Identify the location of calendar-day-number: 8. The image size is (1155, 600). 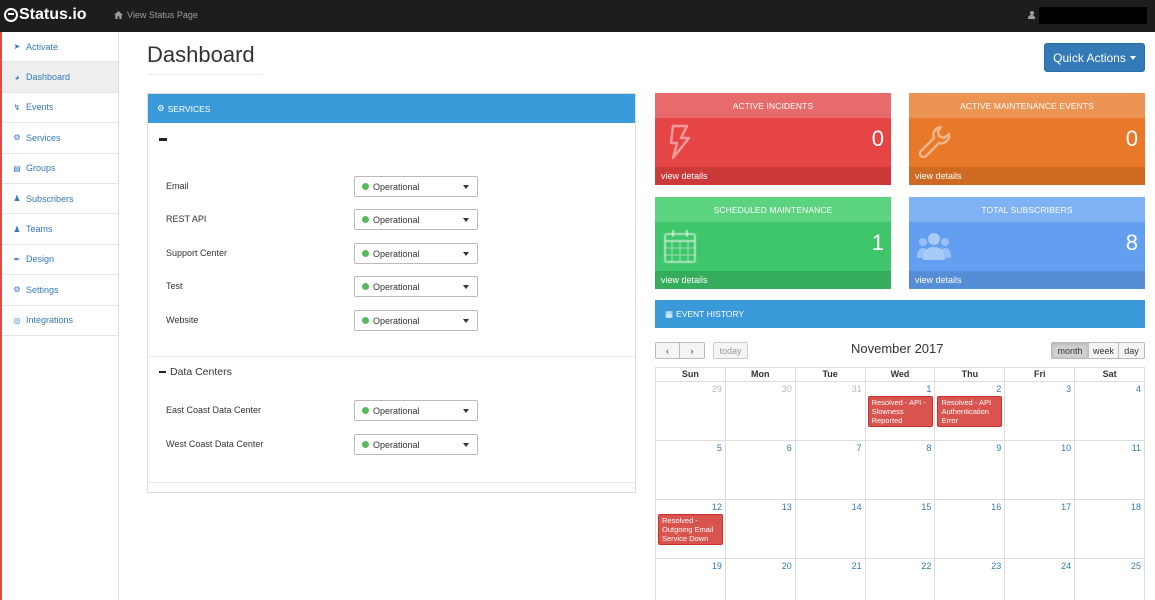
(929, 448).